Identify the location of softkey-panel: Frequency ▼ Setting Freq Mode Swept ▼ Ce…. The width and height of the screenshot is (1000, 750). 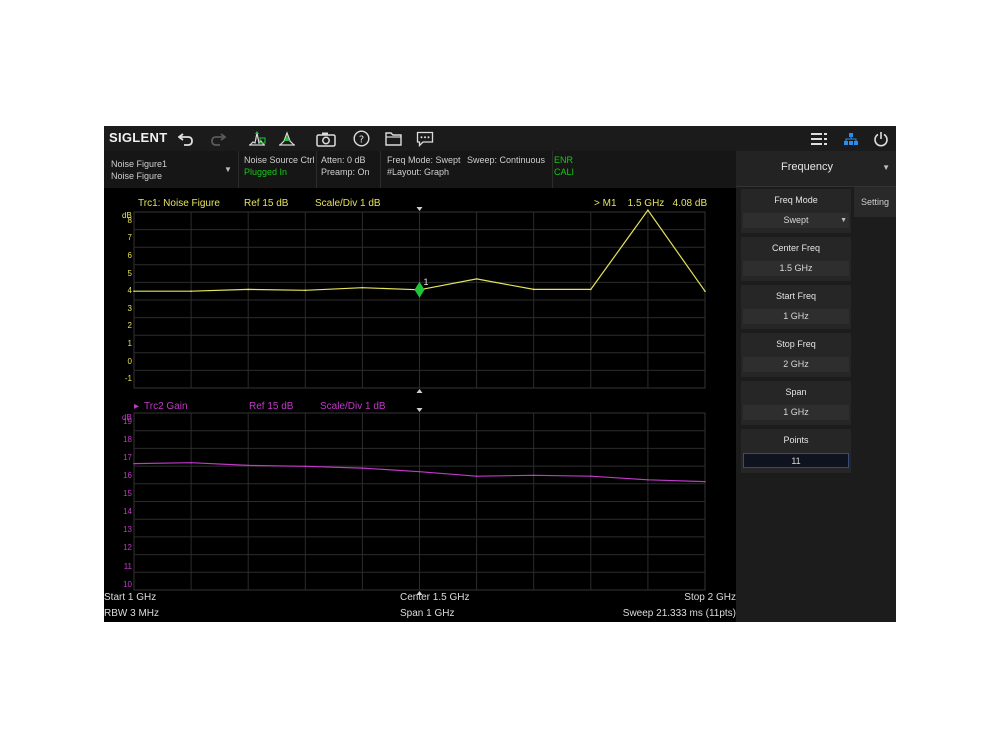
(816, 386).